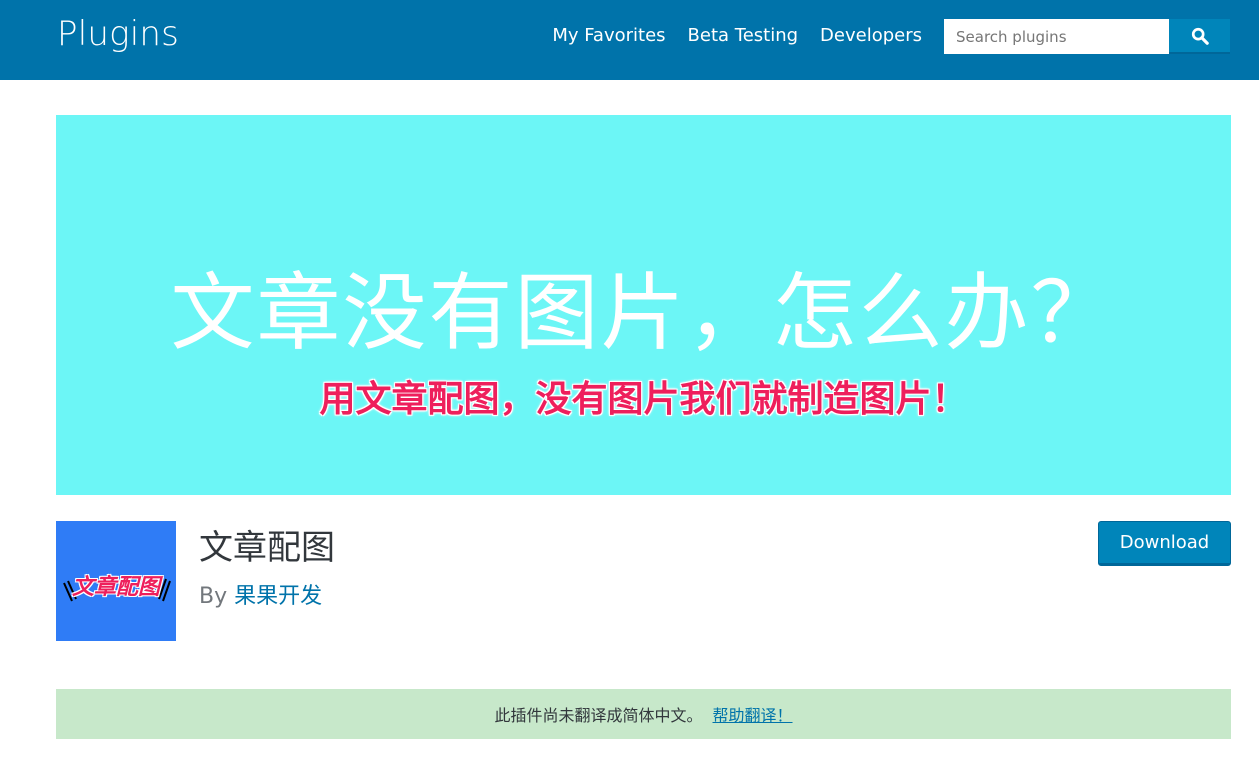 This screenshot has height=758, width=1259. What do you see at coordinates (643, 399) in the screenshot?
I see `banner-subline: 用文章配图，没有图片我们就制造图片！` at bounding box center [643, 399].